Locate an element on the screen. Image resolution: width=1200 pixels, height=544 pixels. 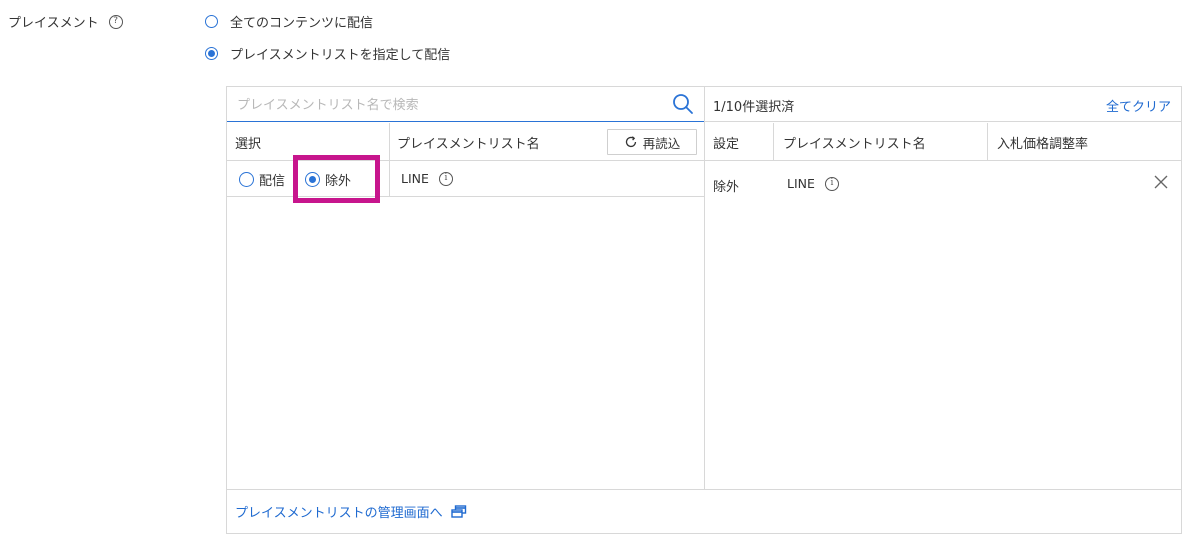
reload-icon is located at coordinates (630, 142).